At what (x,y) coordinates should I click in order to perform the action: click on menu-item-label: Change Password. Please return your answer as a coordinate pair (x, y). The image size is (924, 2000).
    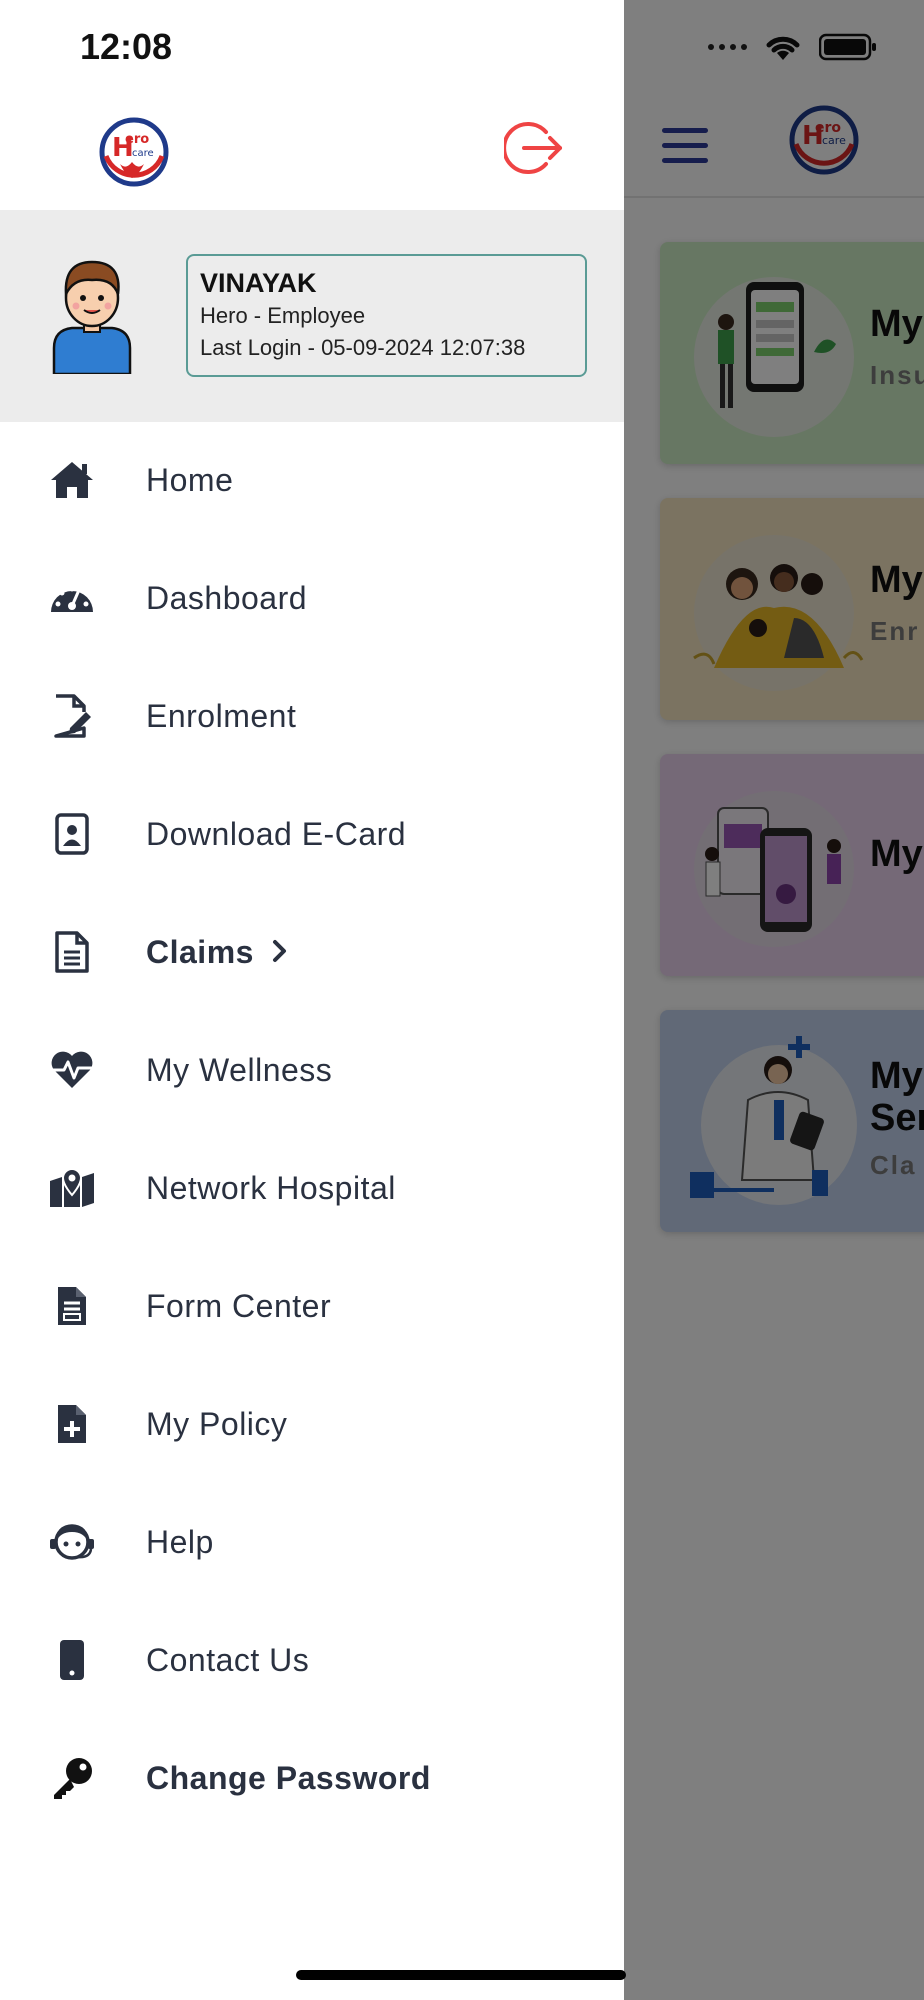
    Looking at the image, I should click on (288, 1777).